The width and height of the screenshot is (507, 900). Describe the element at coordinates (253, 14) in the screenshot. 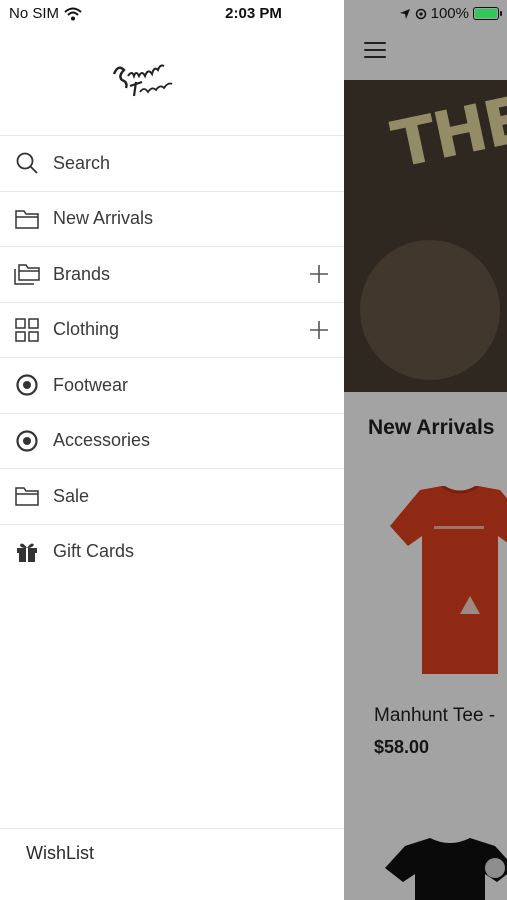

I see `status-bar: No SIM 2:03 PM 100%` at that location.